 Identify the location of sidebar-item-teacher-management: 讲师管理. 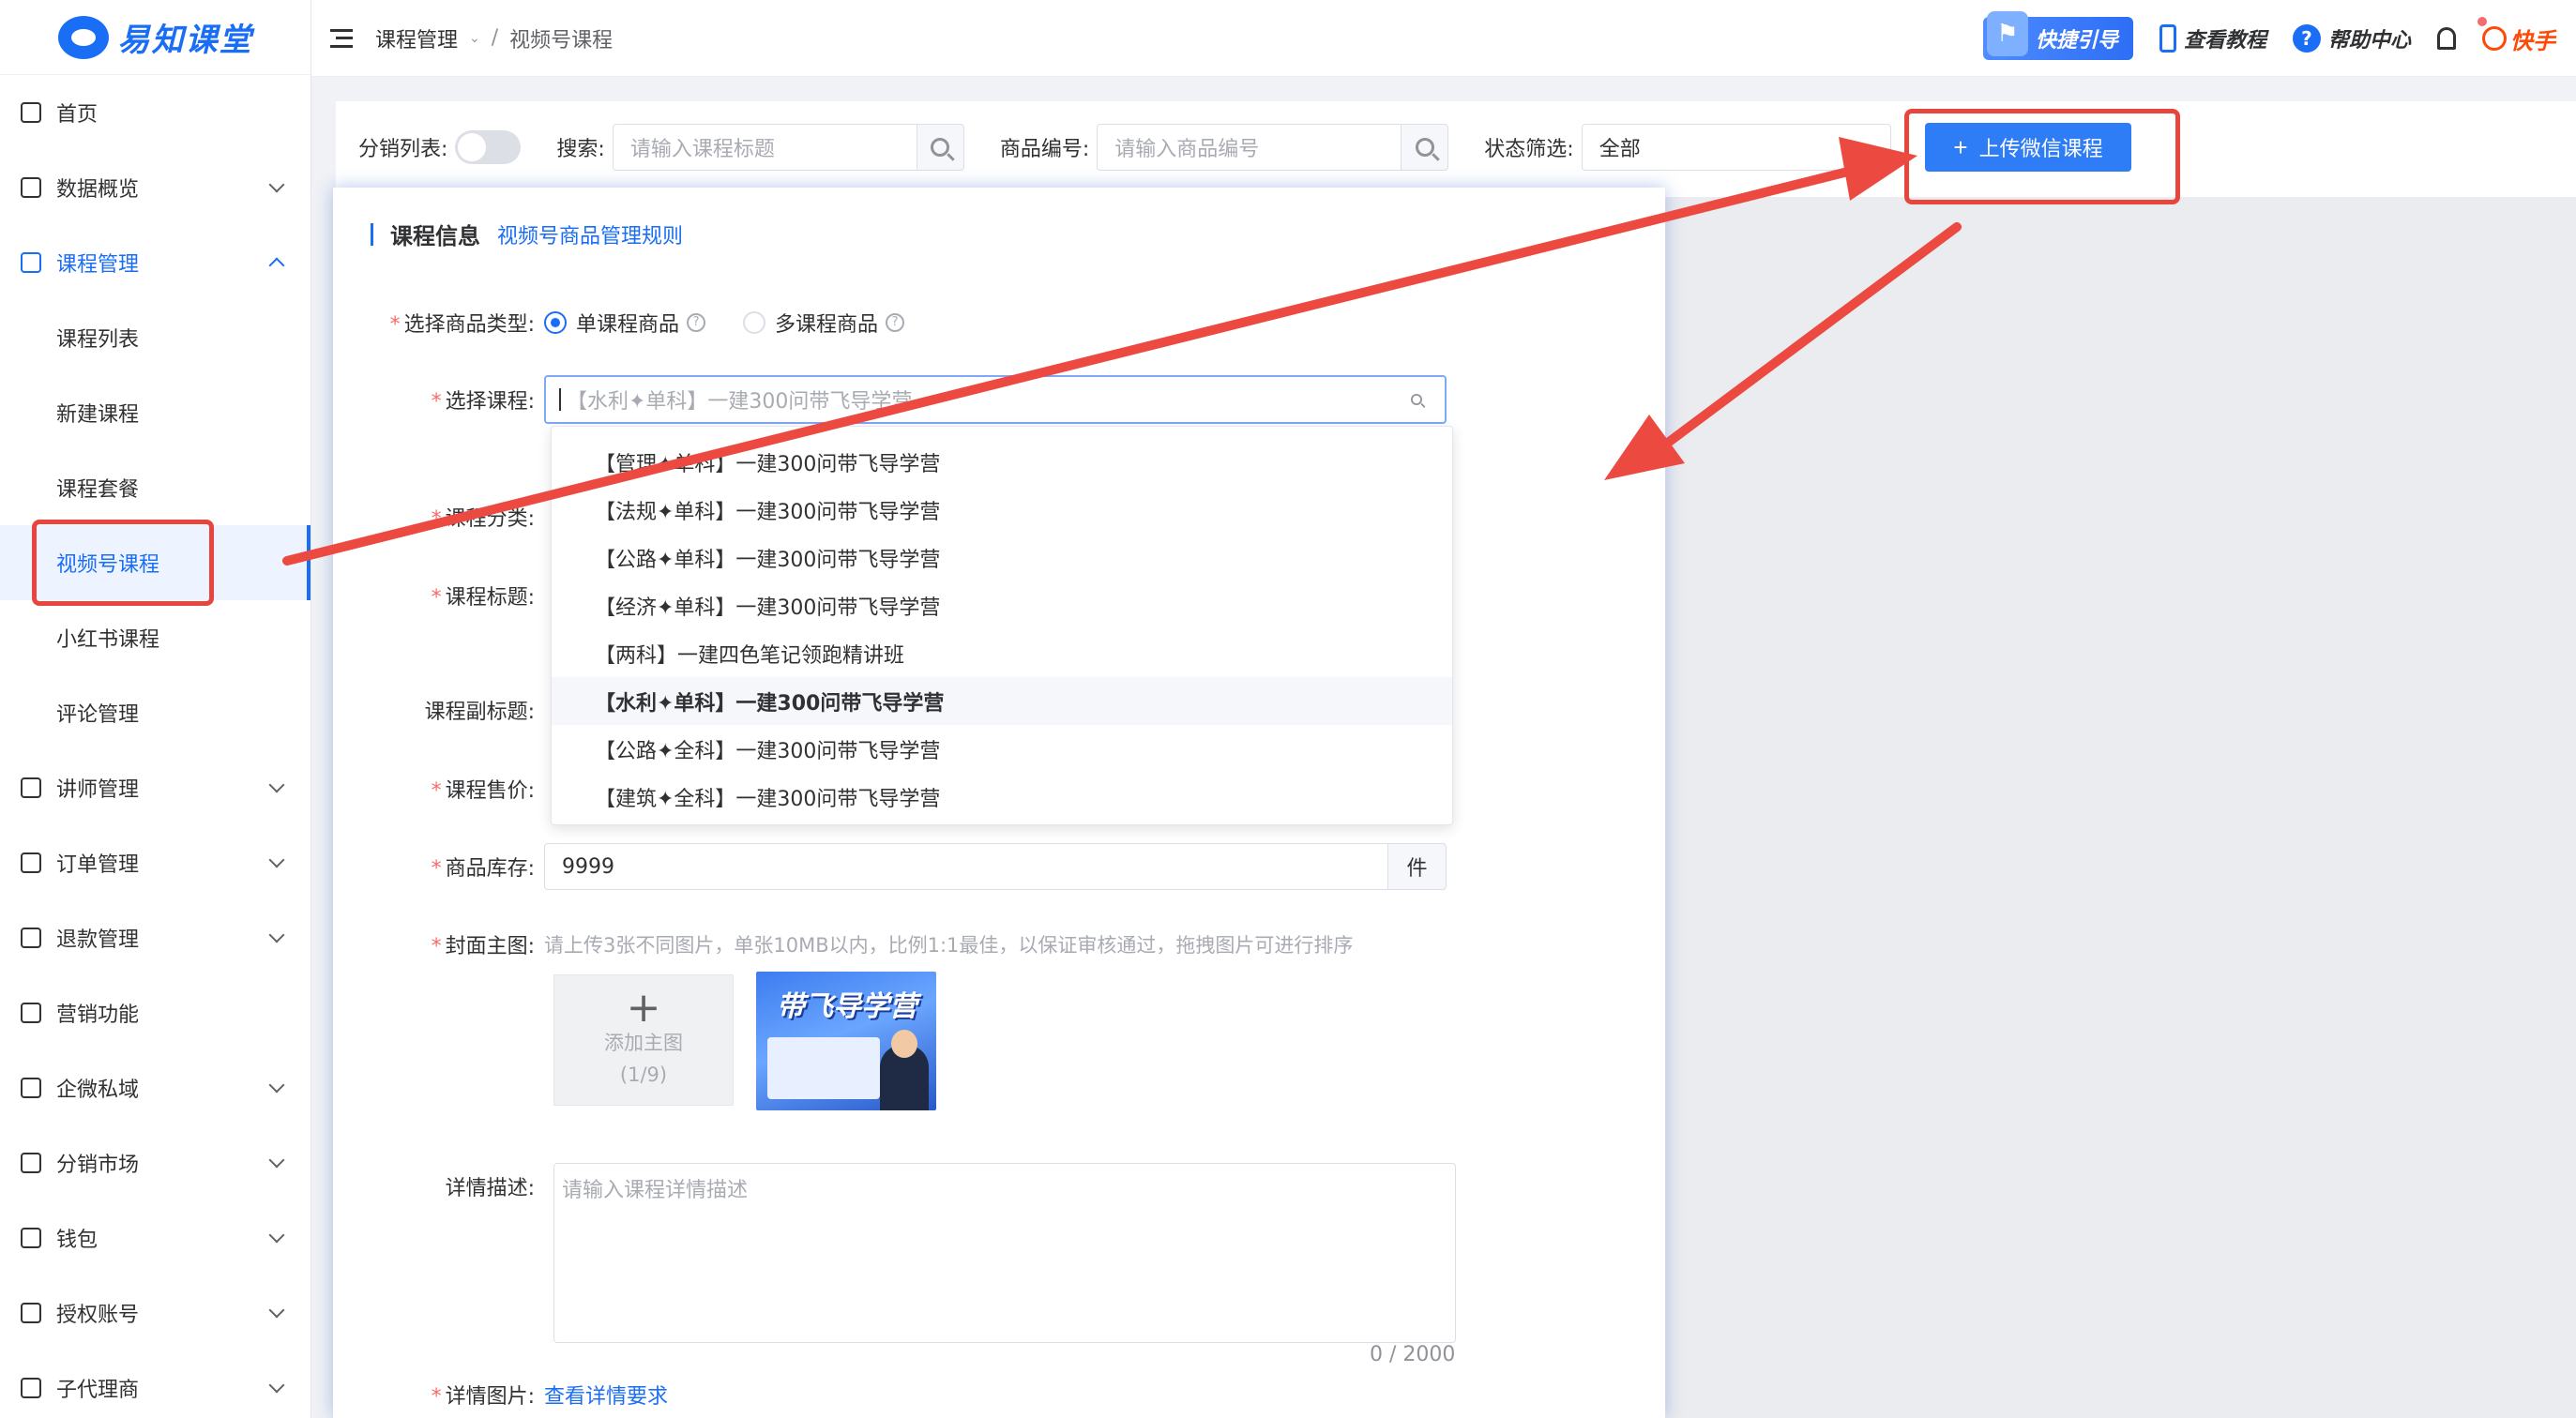
(156, 787).